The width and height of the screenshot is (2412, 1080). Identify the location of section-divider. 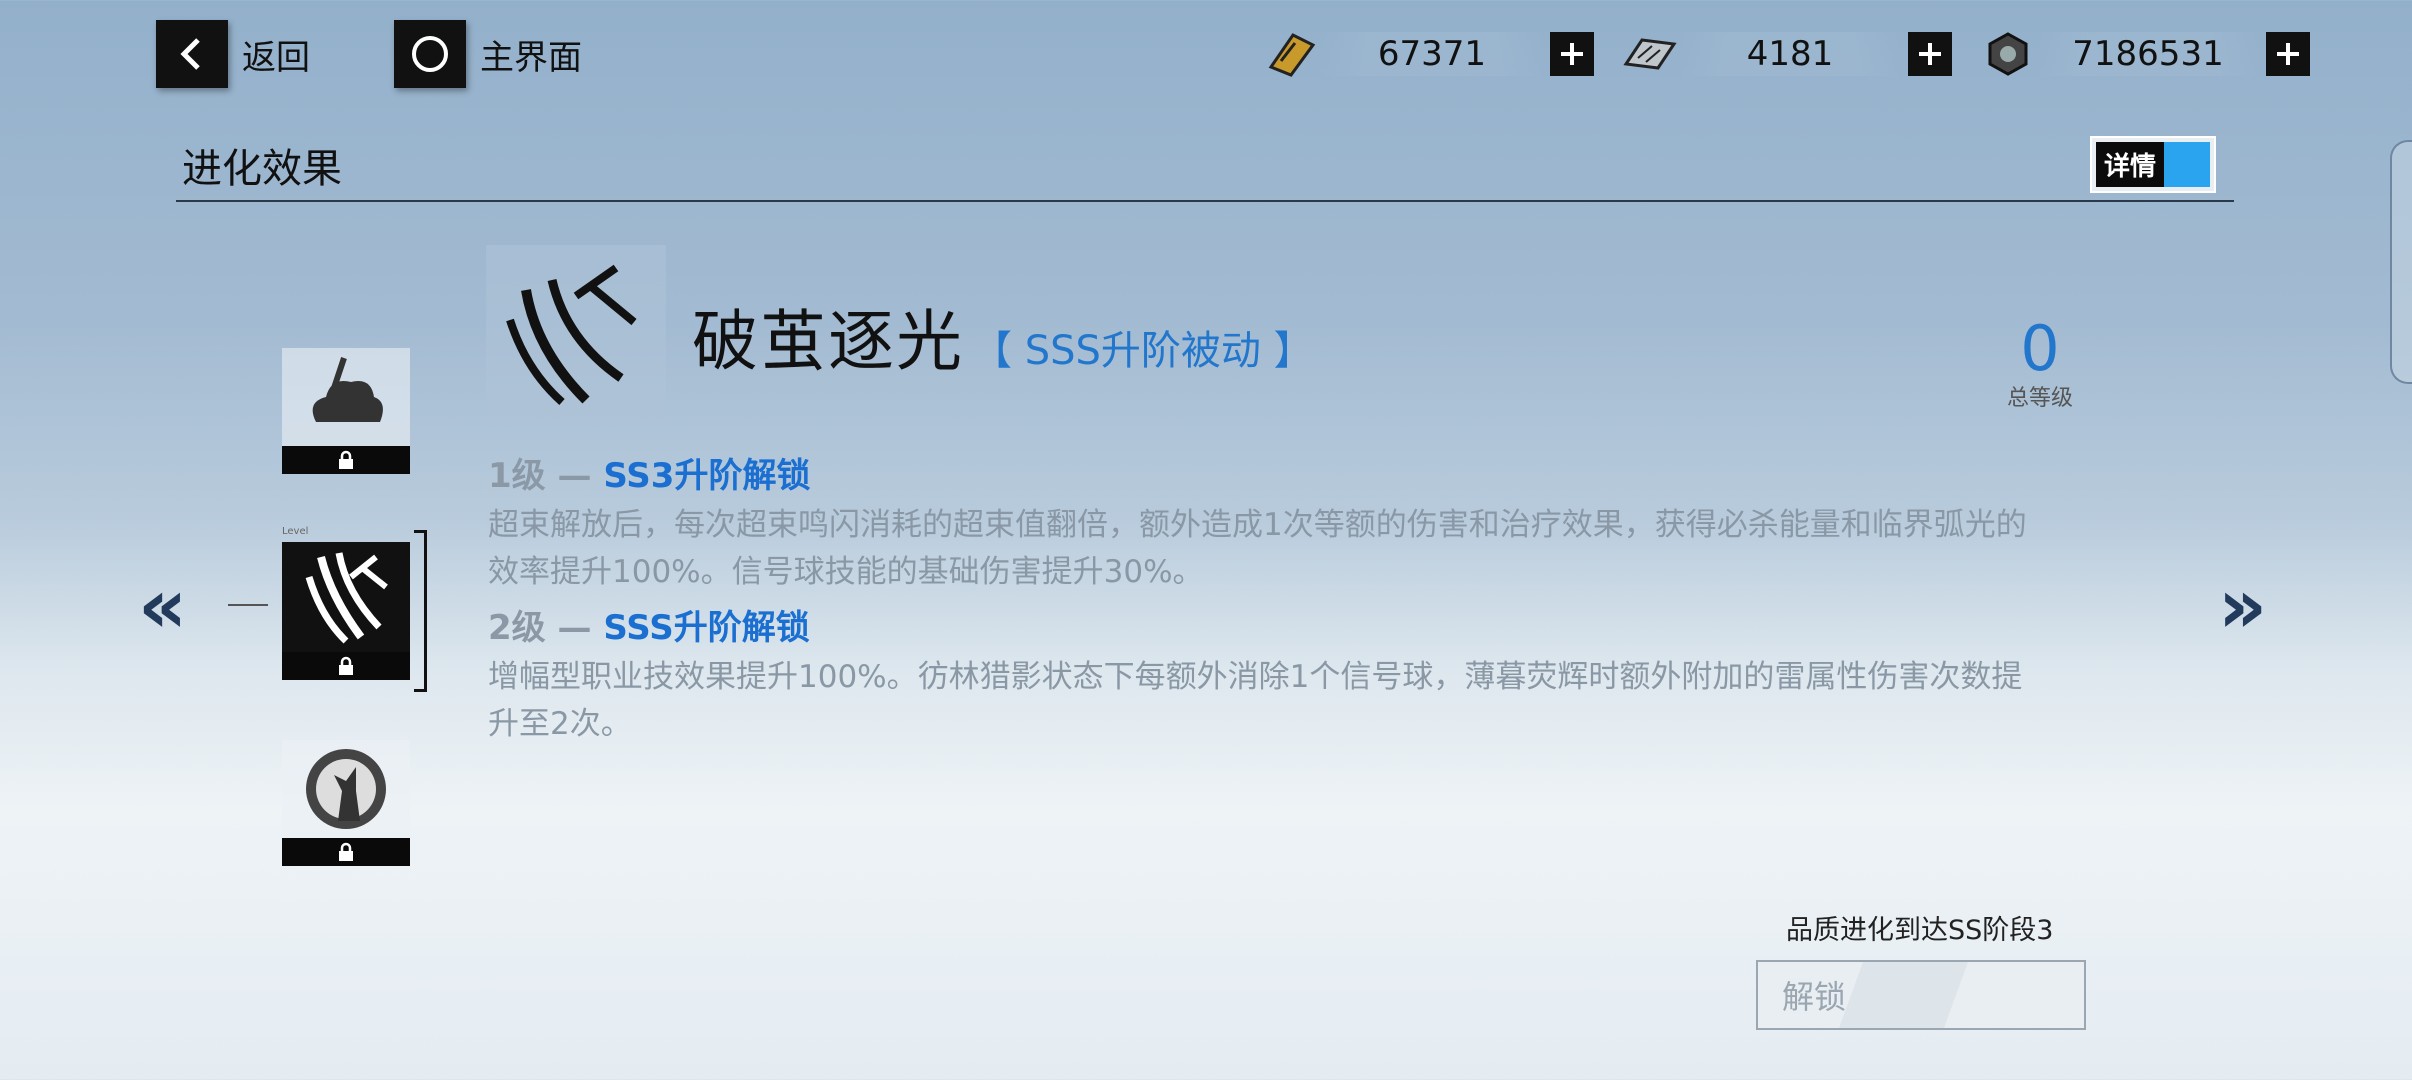
(1205, 201).